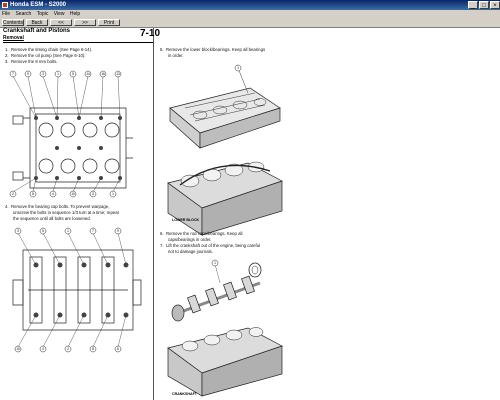 The width and height of the screenshot is (500, 400). I want to click on step-5-text-b: in order., so click(176, 55).